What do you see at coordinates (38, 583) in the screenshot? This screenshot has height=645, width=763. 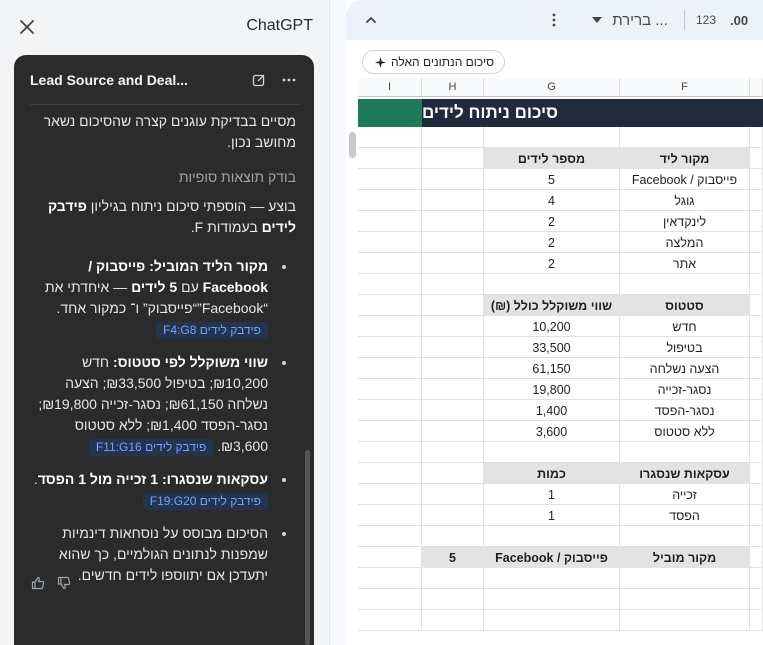 I see `thumbs-up-icon` at bounding box center [38, 583].